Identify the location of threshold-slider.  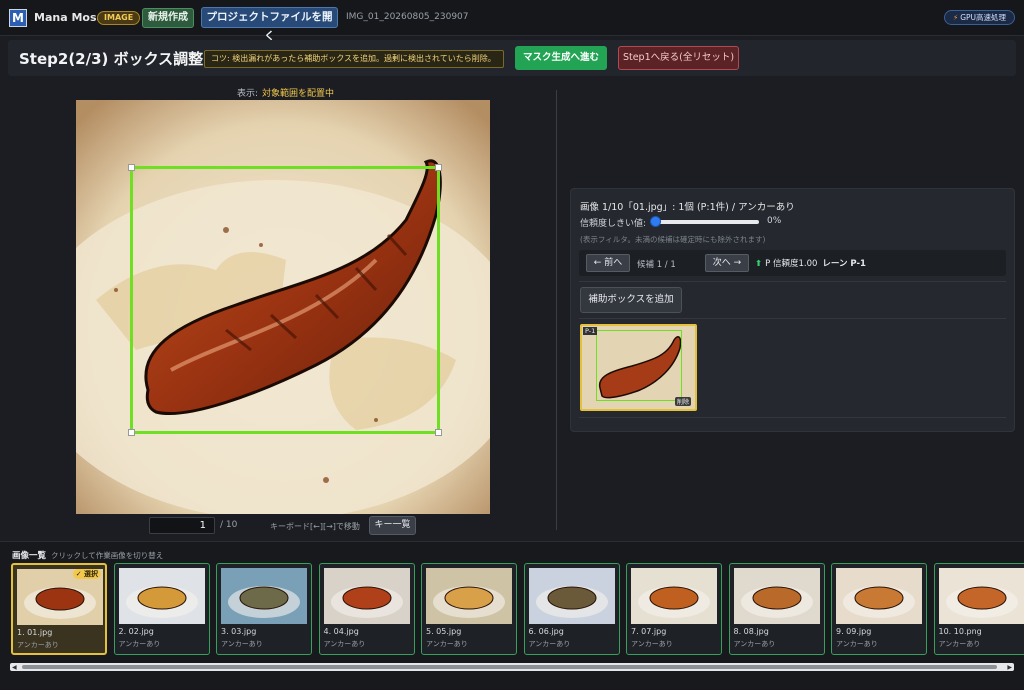
(704, 221).